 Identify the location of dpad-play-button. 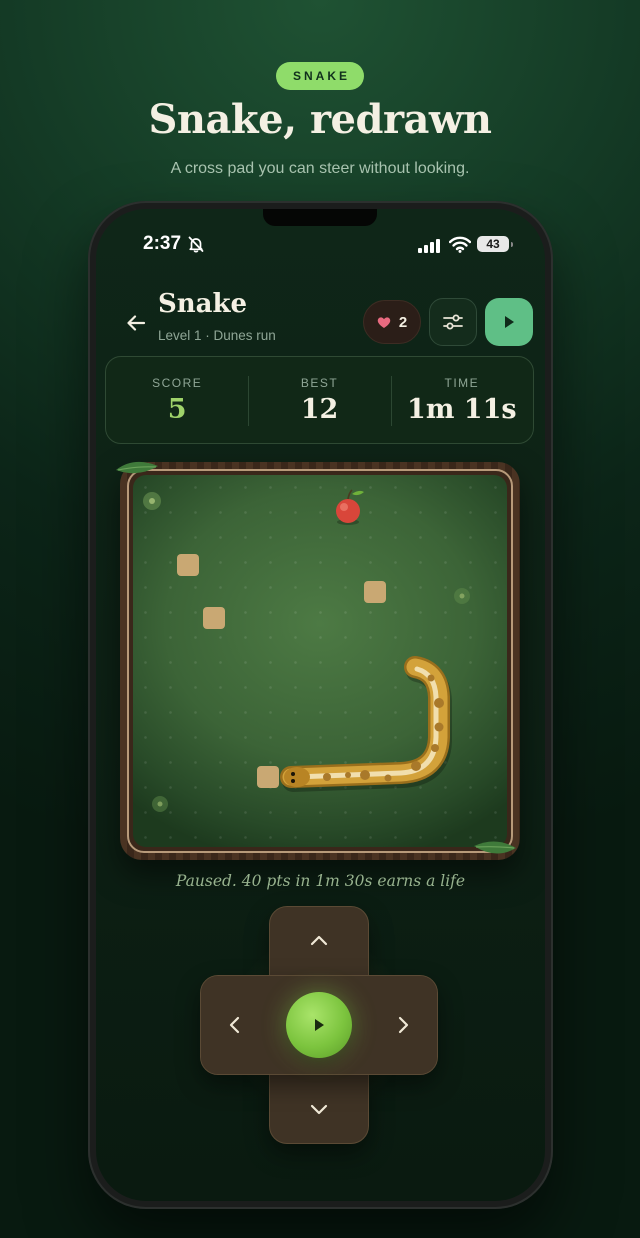
(319, 1025).